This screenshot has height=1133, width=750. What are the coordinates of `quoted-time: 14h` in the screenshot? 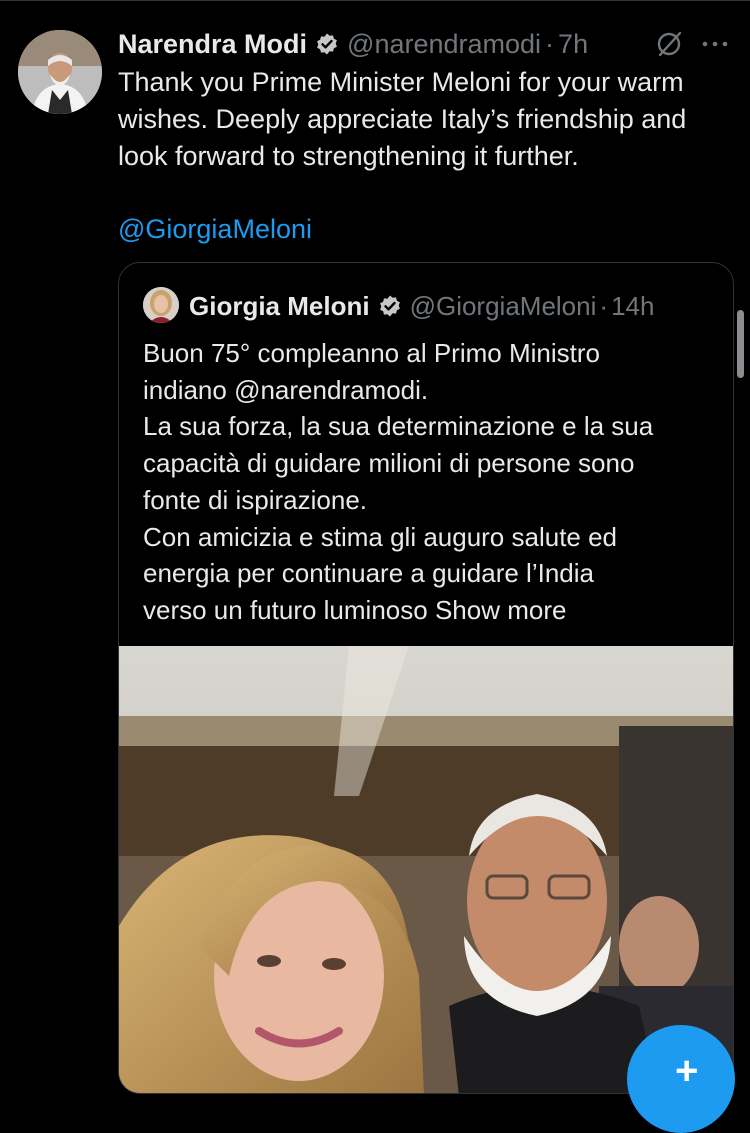 It's located at (632, 306).